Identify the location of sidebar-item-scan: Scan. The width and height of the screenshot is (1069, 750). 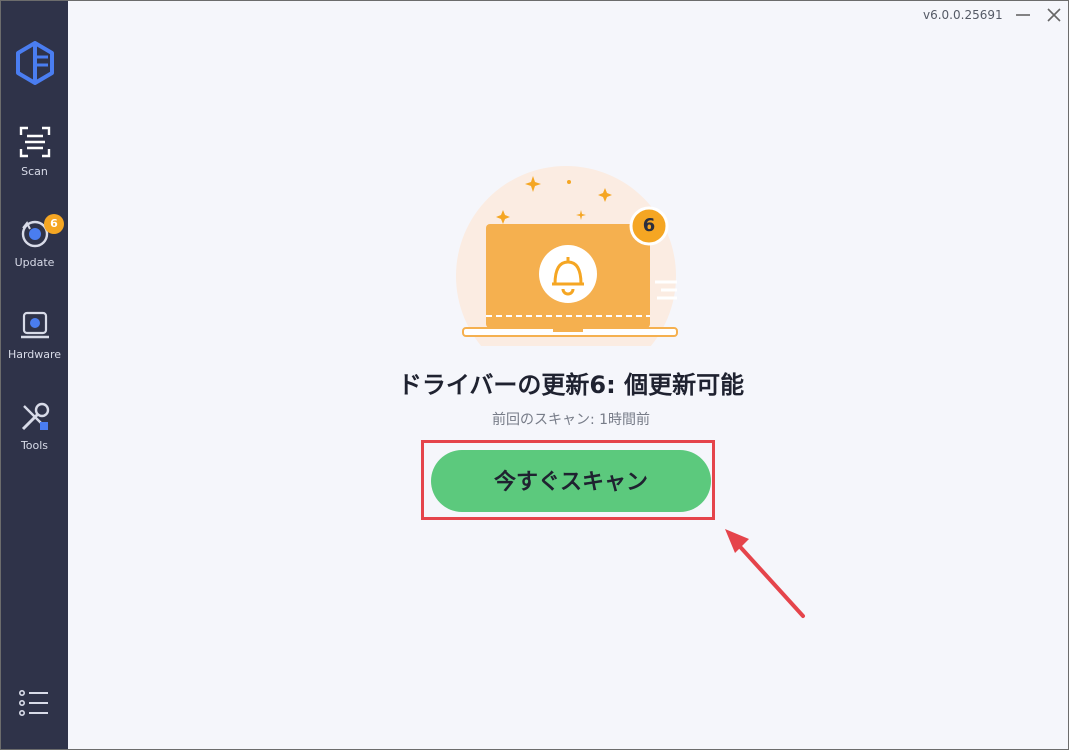
(34, 161).